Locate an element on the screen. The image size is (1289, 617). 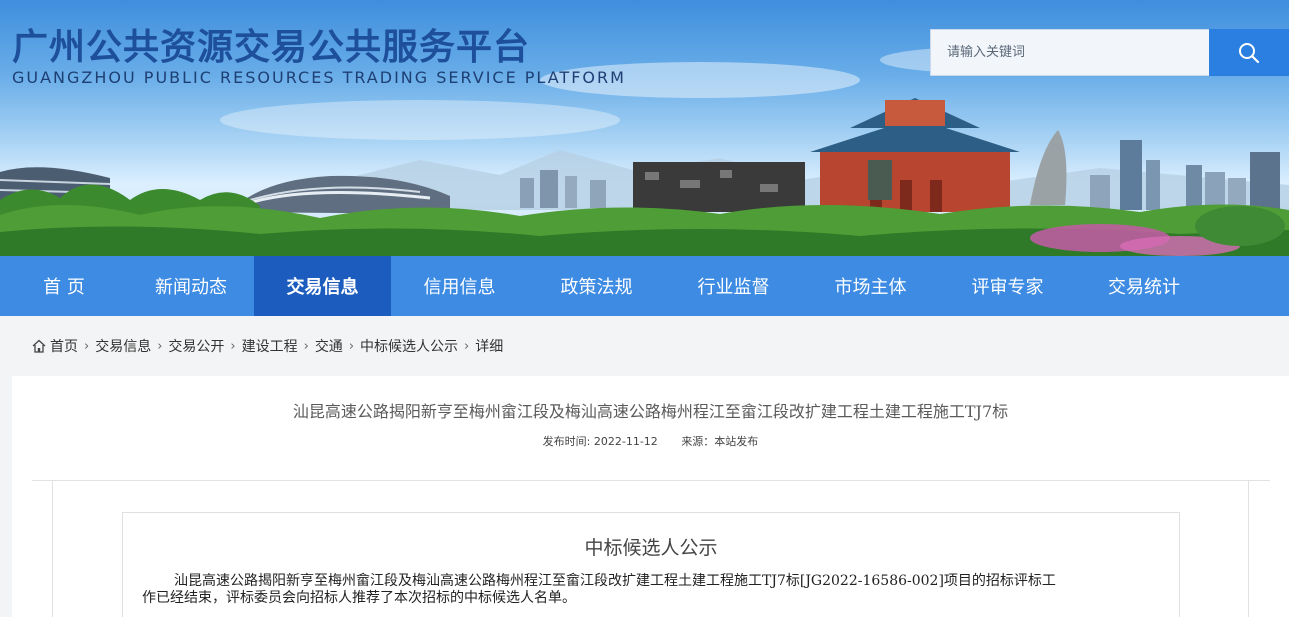
breadcrumb-trading-public: 交易公开 is located at coordinates (196, 346).